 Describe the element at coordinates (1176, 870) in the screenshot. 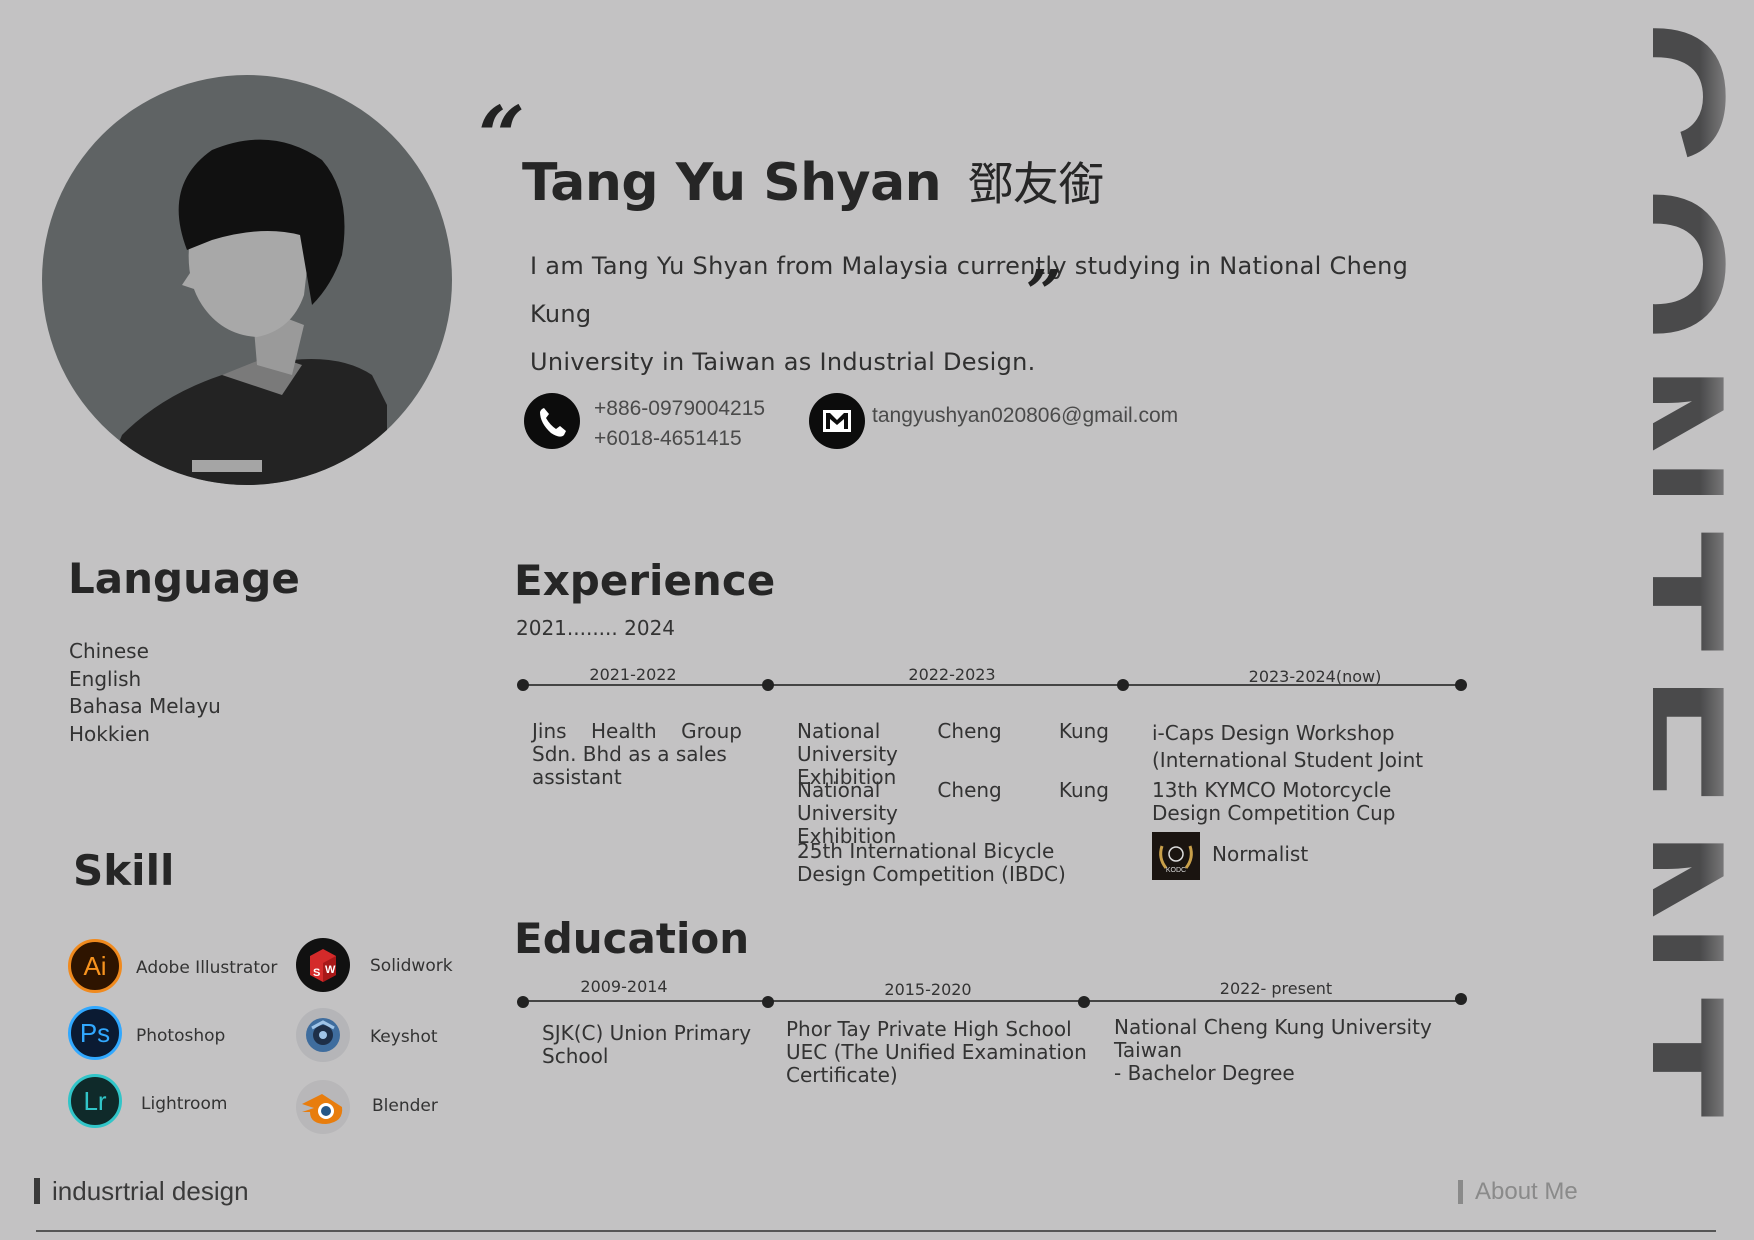

I see `badge-text: KODC` at that location.